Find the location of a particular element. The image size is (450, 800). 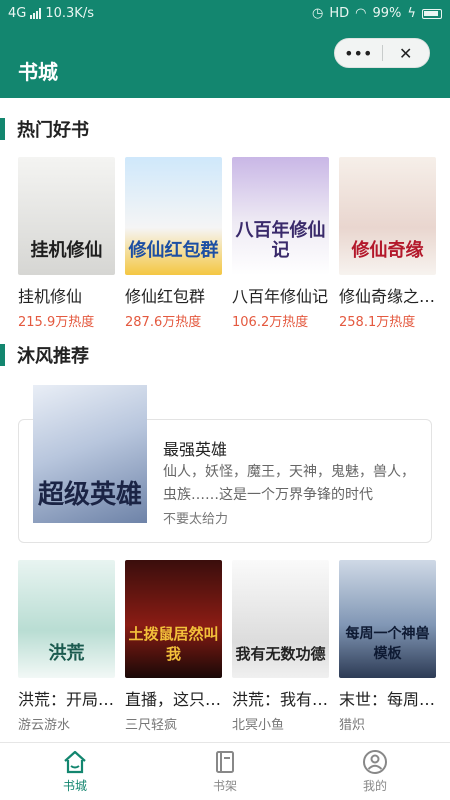

mini-program-capsule: ••• ✕ is located at coordinates (382, 53).